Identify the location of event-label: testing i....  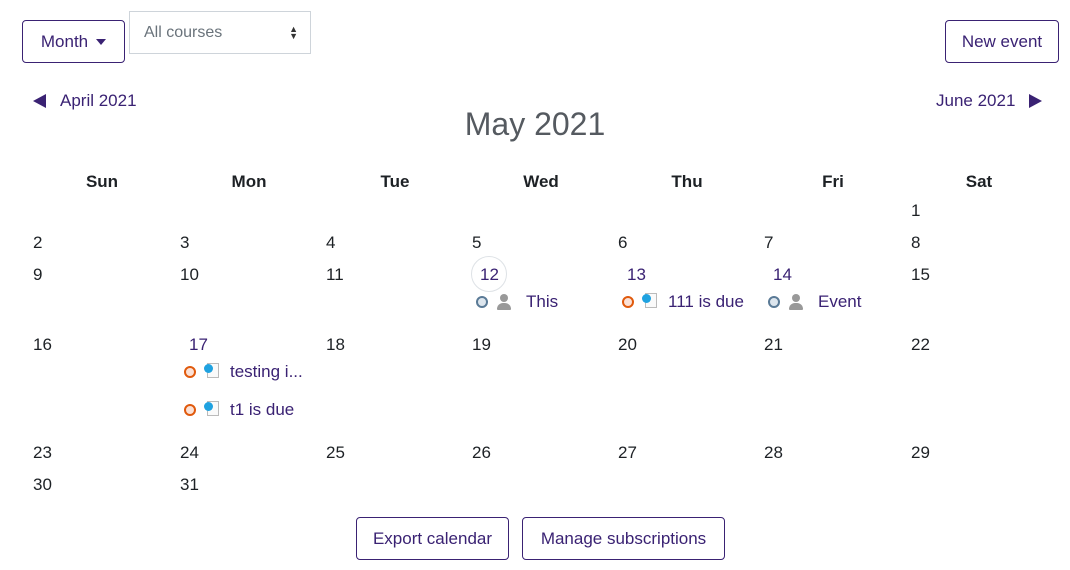
(266, 371).